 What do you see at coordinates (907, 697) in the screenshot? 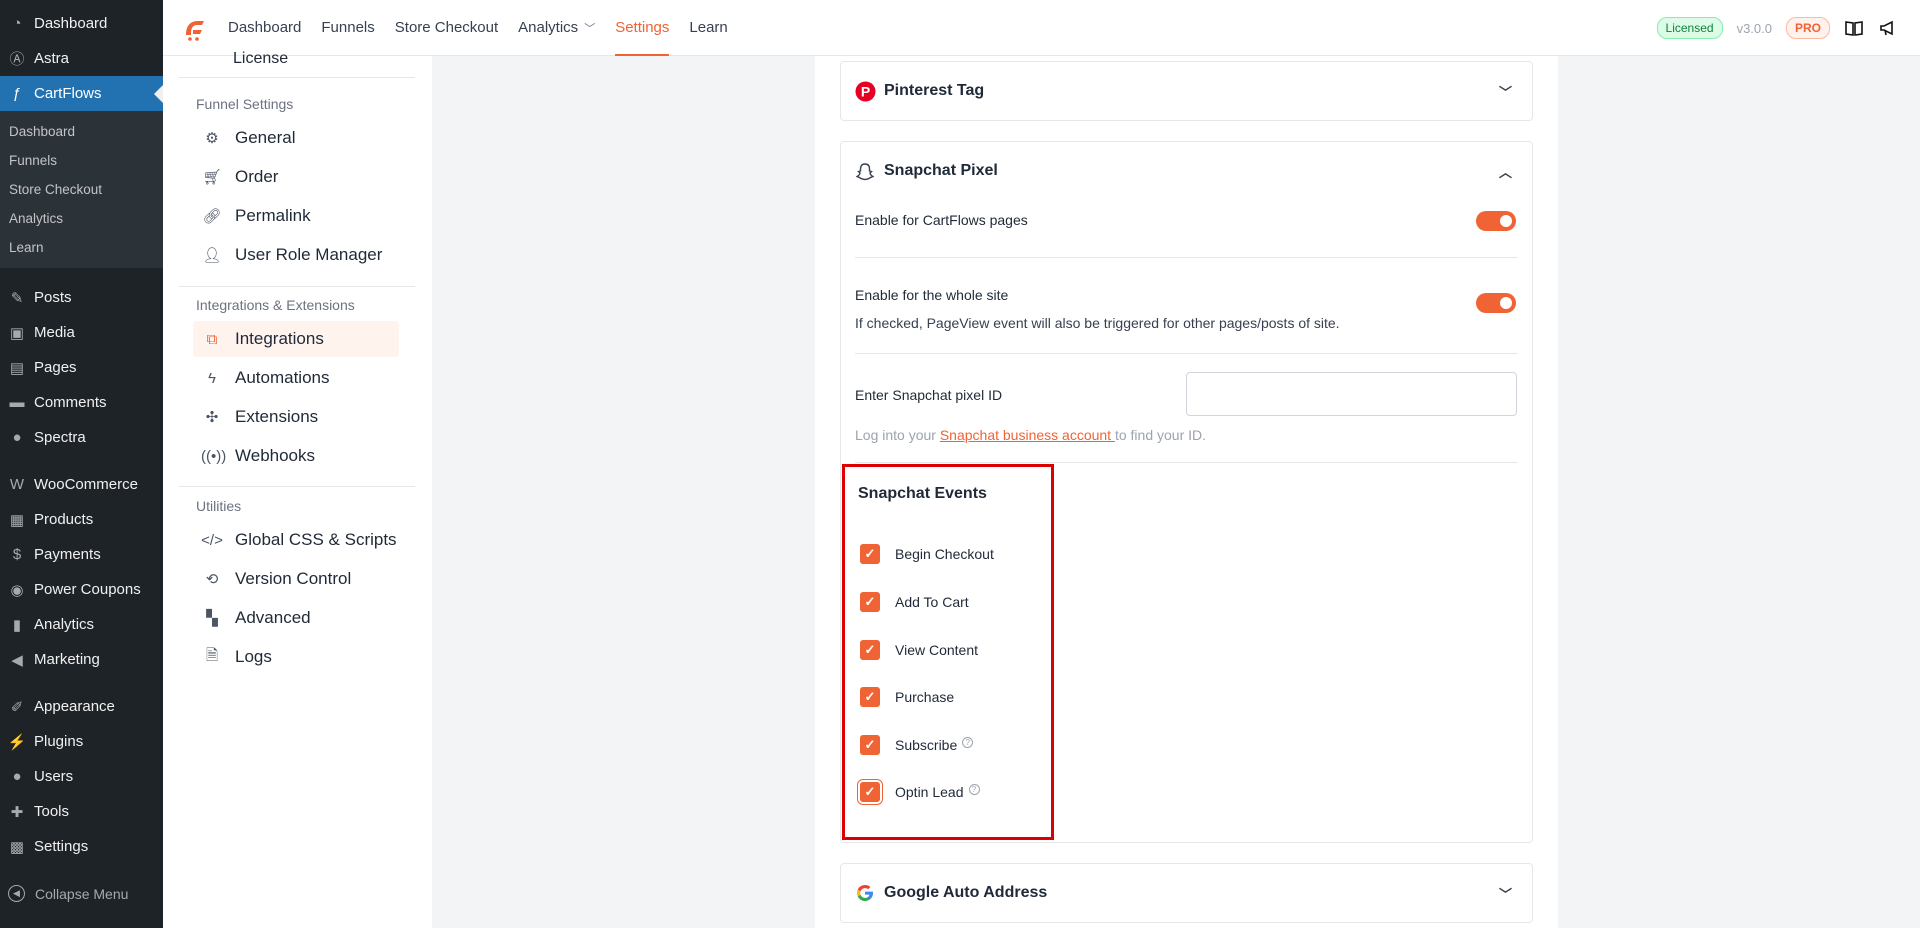
I see `event-purchase: ✓ Purchase` at bounding box center [907, 697].